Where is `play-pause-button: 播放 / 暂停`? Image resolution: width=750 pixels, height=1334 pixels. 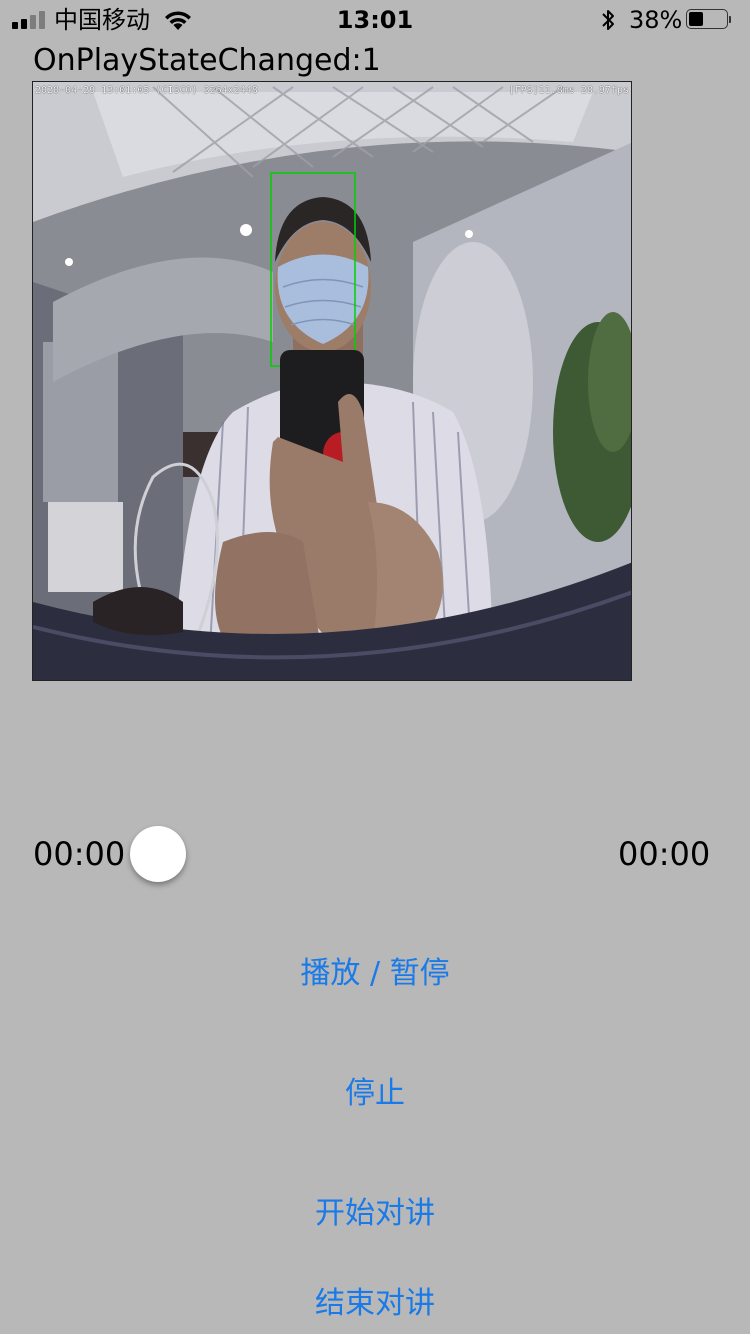 play-pause-button: 播放 / 暂停 is located at coordinates (375, 974).